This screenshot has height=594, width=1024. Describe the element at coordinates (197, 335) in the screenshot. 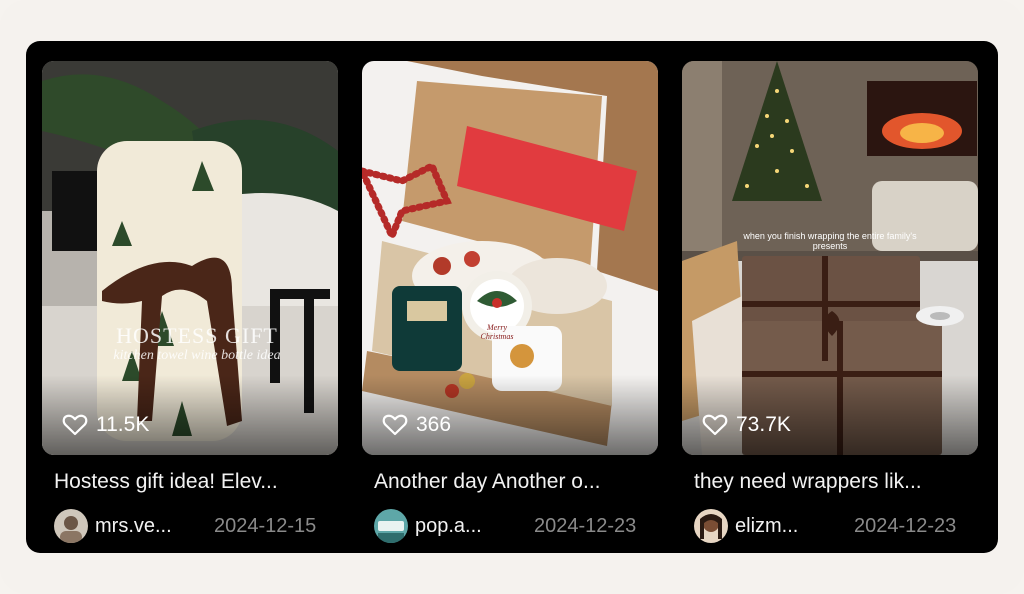

I see `overlay-title: HOSTESS GIFT` at that location.